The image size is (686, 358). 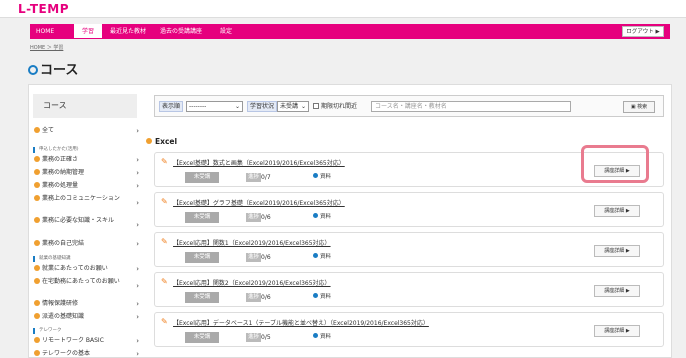 What do you see at coordinates (339, 106) in the screenshot?
I see `deadline-label: 期限切れ間近` at bounding box center [339, 106].